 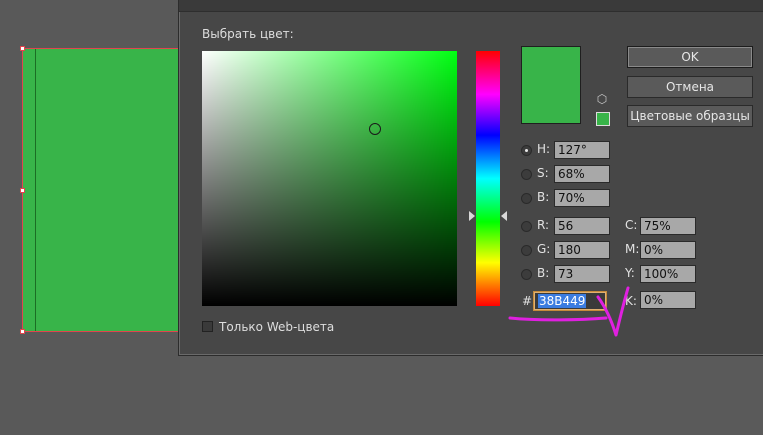 I want to click on web-only-label: Только Web-цвета, so click(x=277, y=327).